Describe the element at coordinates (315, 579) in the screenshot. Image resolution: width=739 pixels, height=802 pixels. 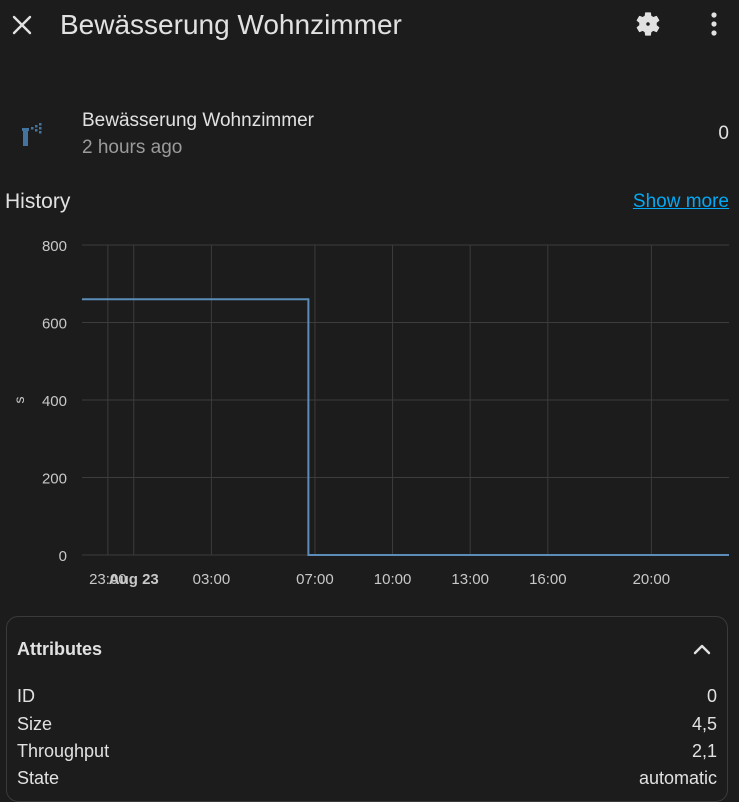
I see `x-tick-label: 07:00` at that location.